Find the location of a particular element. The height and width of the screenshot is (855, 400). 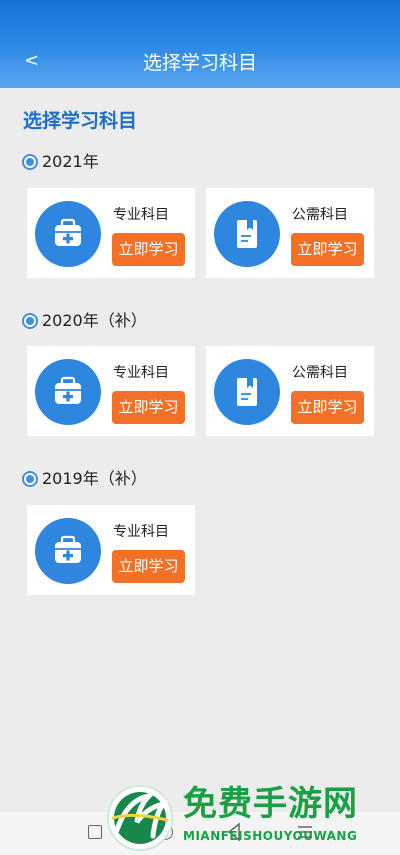

year-label: 2021年 is located at coordinates (70, 161).